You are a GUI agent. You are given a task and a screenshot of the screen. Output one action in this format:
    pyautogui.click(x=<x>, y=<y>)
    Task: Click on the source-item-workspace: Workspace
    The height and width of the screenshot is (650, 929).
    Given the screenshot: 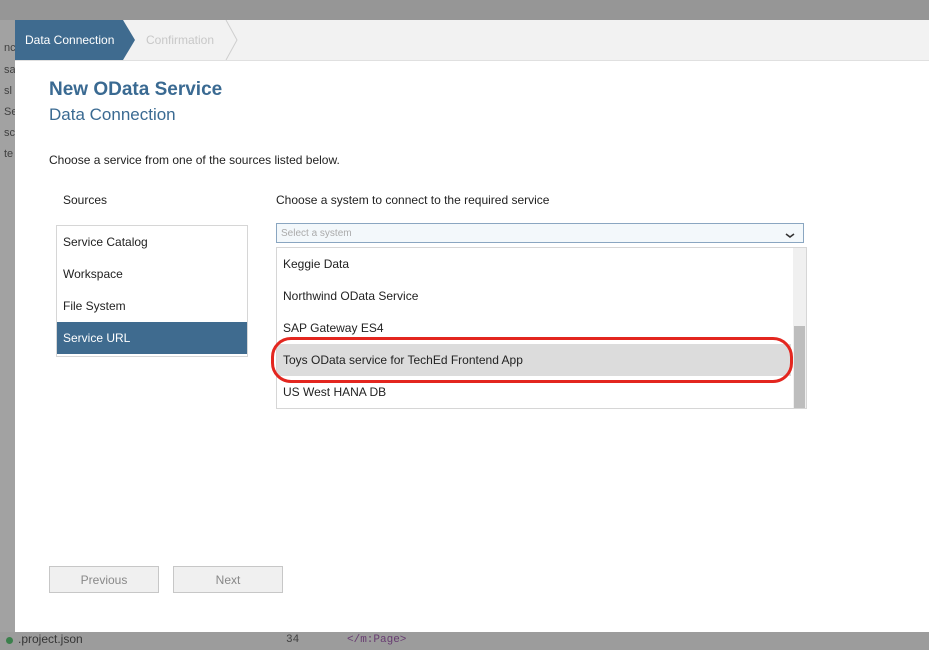 What is the action you would take?
    pyautogui.click(x=152, y=274)
    